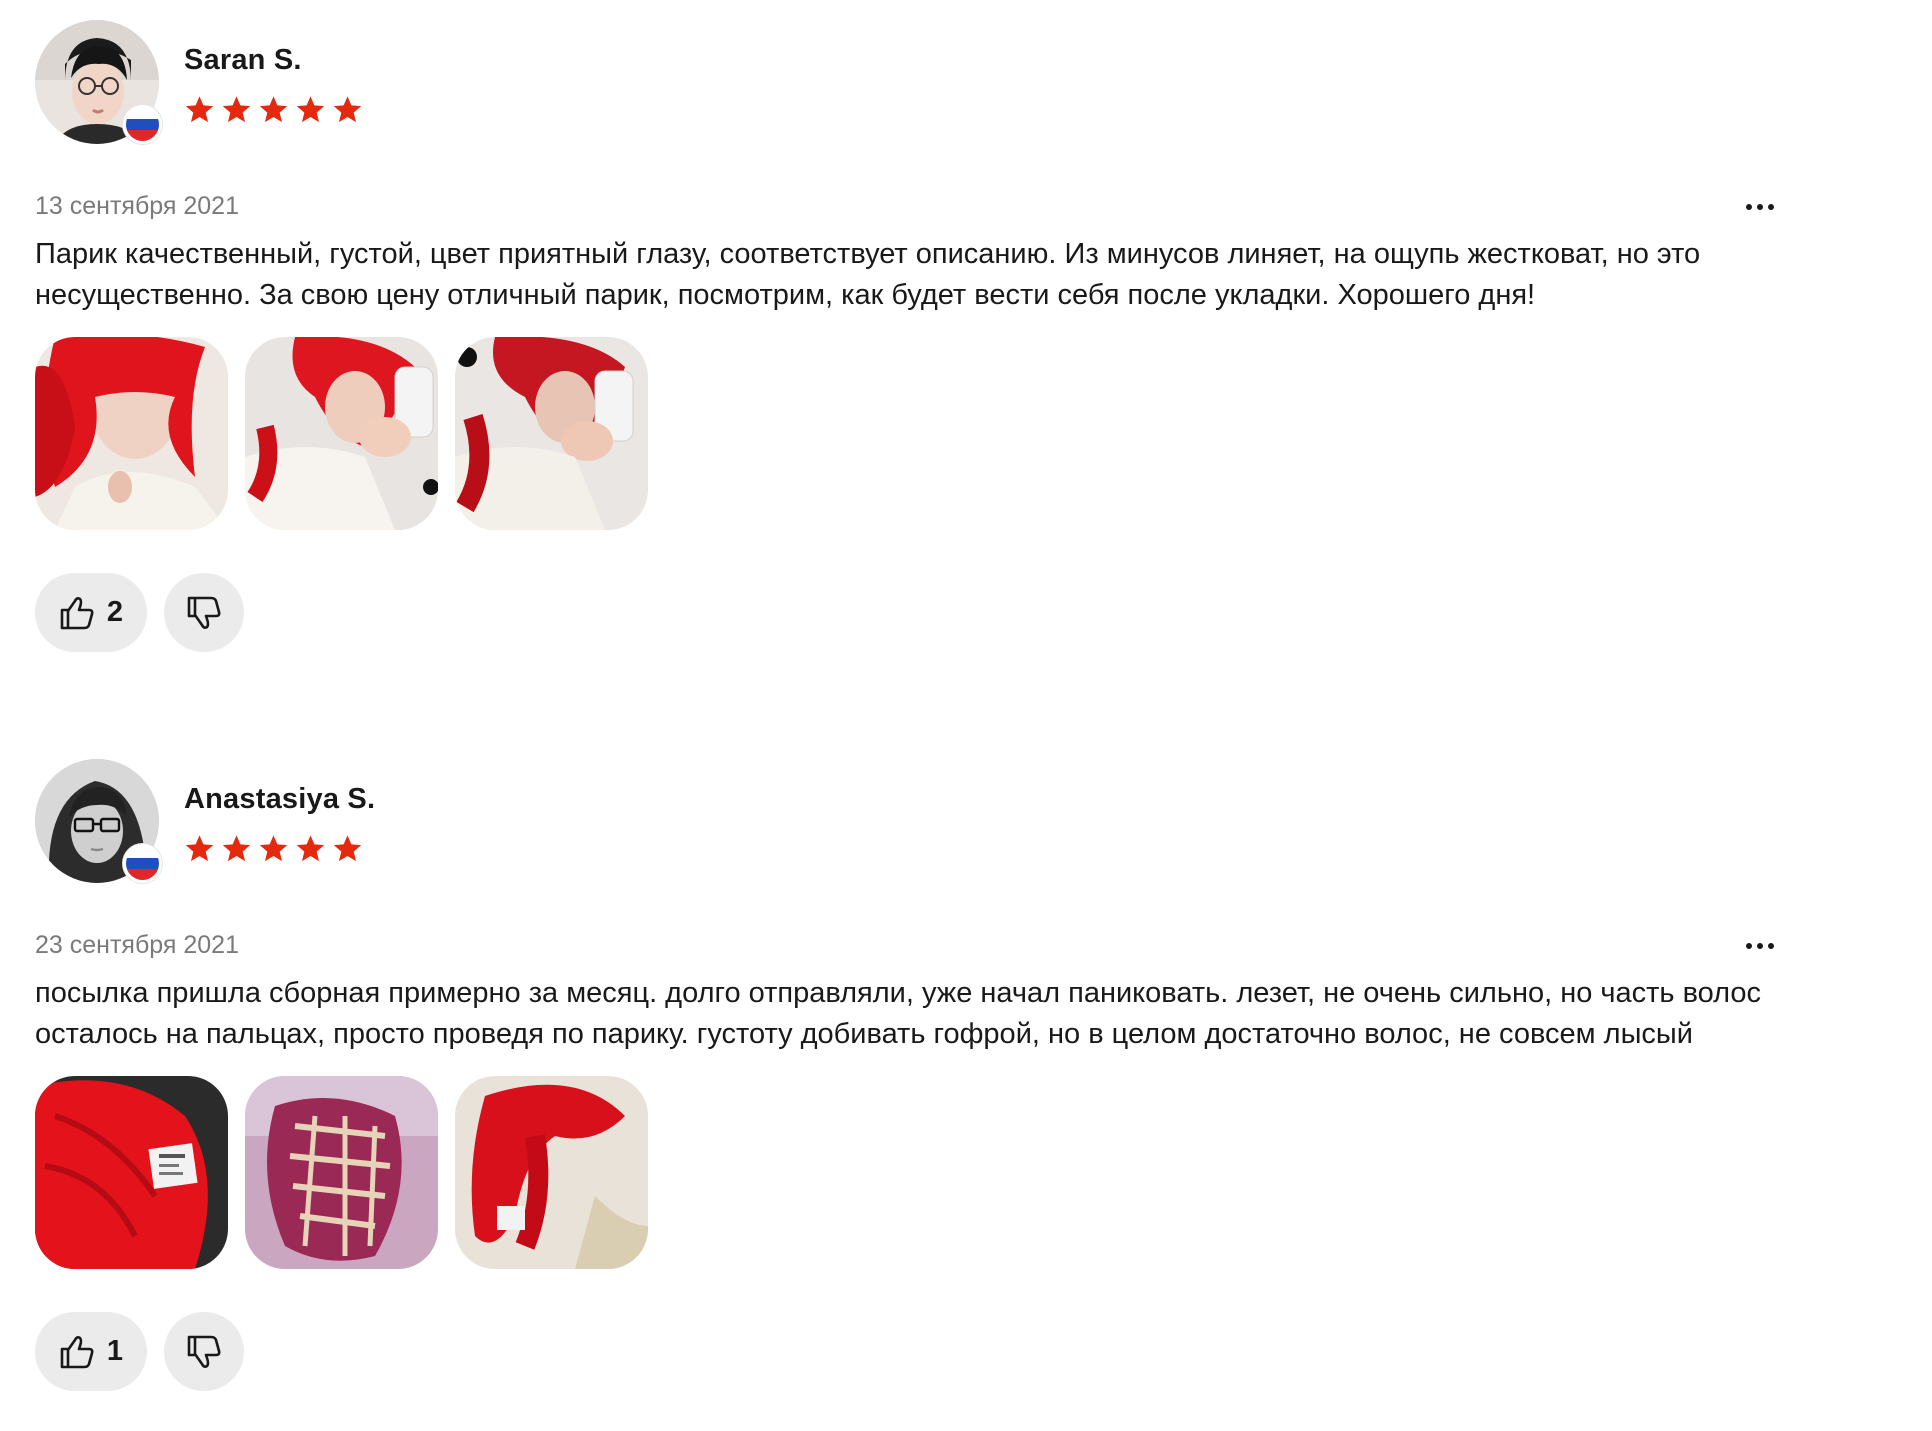 Image resolution: width=1932 pixels, height=1431 pixels. Describe the element at coordinates (915, 951) in the screenshot. I see `review-meta: 23 сентября 2021` at that location.